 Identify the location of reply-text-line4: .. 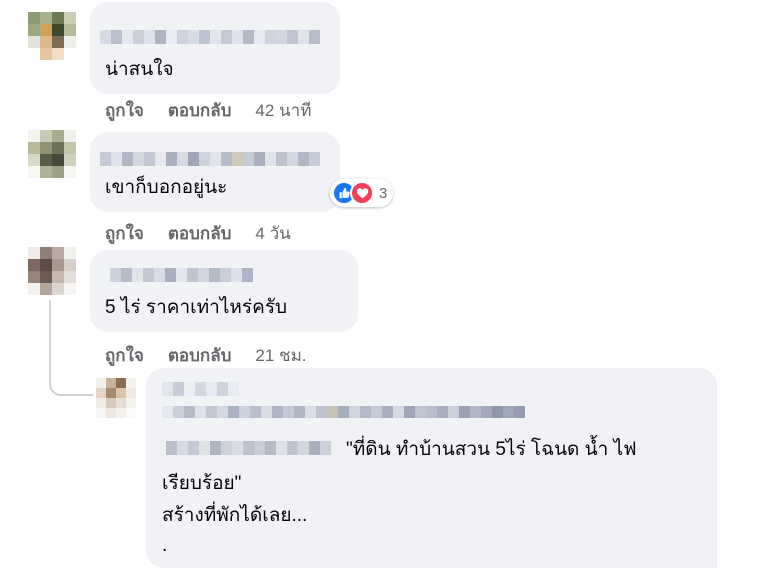
(165, 545).